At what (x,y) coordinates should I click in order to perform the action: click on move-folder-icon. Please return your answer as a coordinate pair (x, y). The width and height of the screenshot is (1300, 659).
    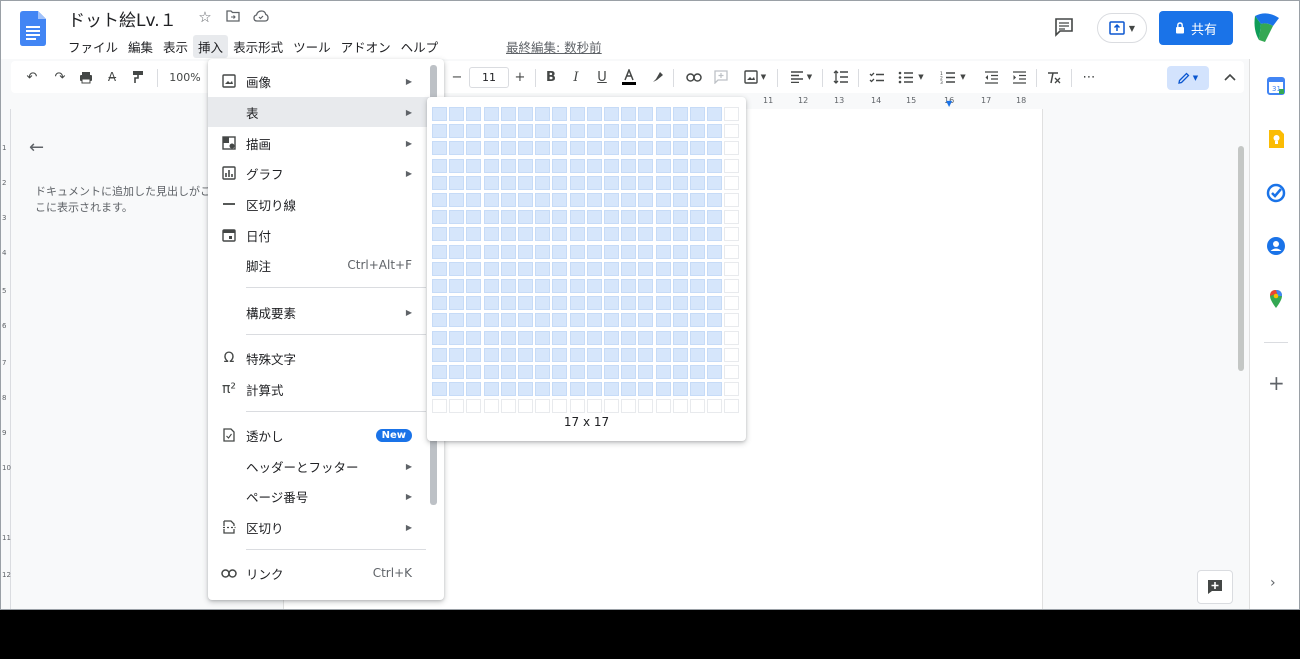
    Looking at the image, I should click on (233, 17).